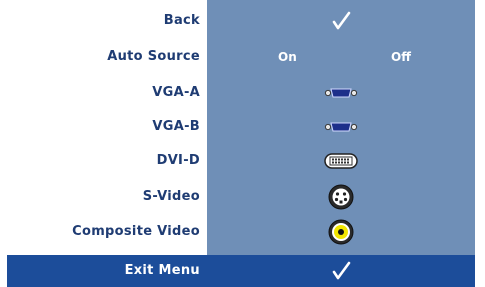 Image resolution: width=485 pixels, height=287 pixels. What do you see at coordinates (153, 56) in the screenshot?
I see `menu-item-label: Auto Source` at bounding box center [153, 56].